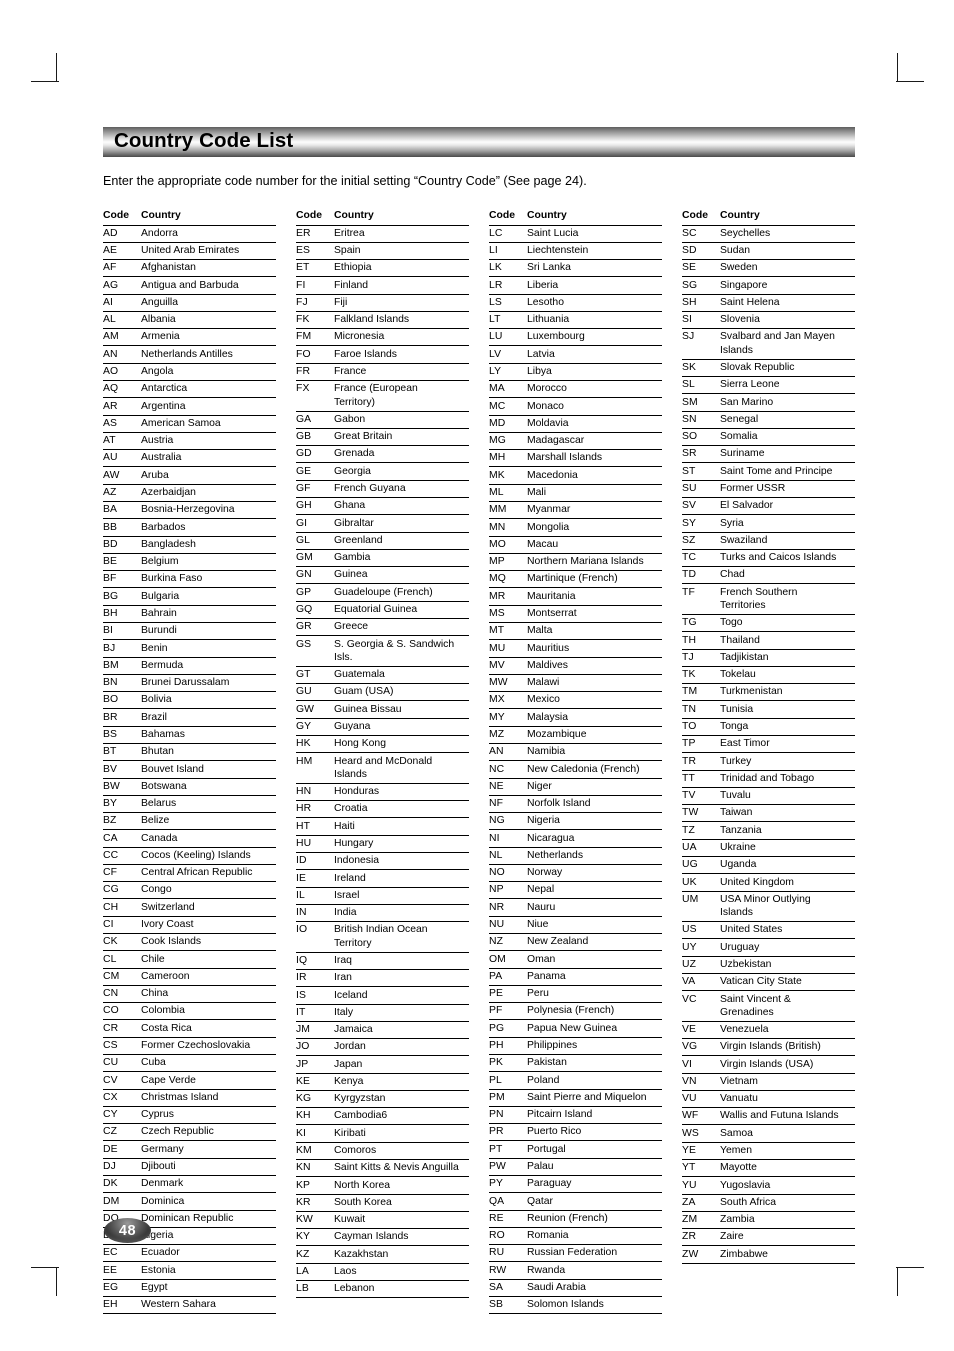 The image size is (954, 1351). I want to click on country-code: IO, so click(302, 930).